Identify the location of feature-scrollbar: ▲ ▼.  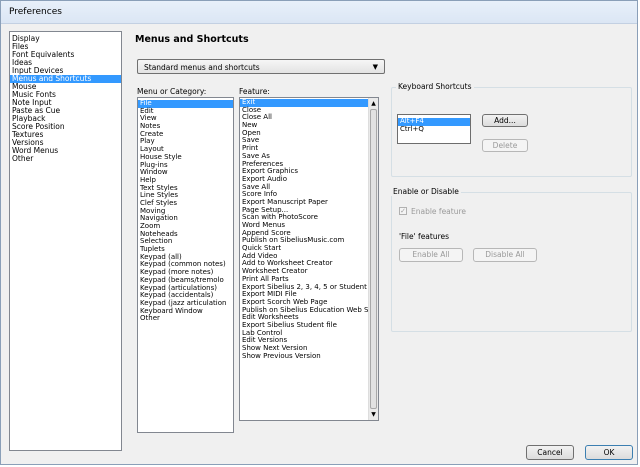
(373, 259).